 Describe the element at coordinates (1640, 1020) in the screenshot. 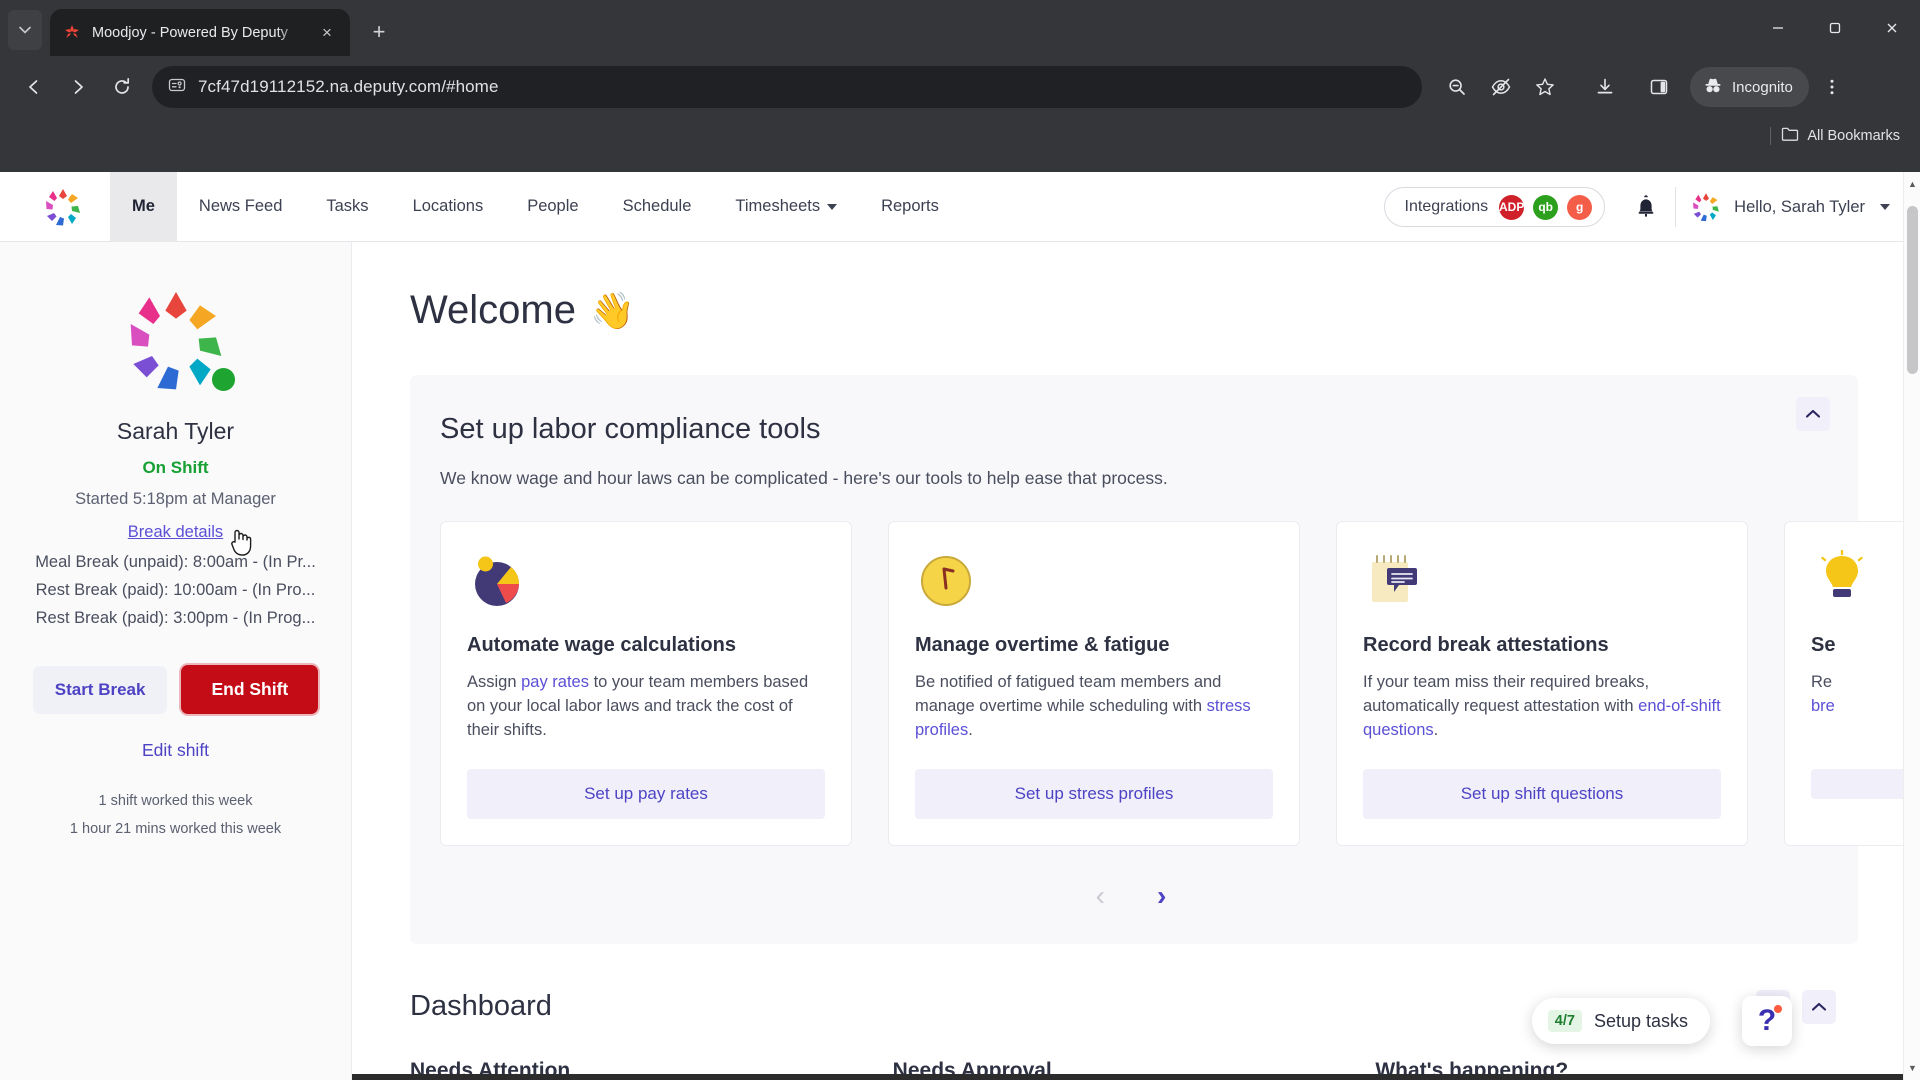

I see `setup-tasks-label: Setup tasks` at that location.